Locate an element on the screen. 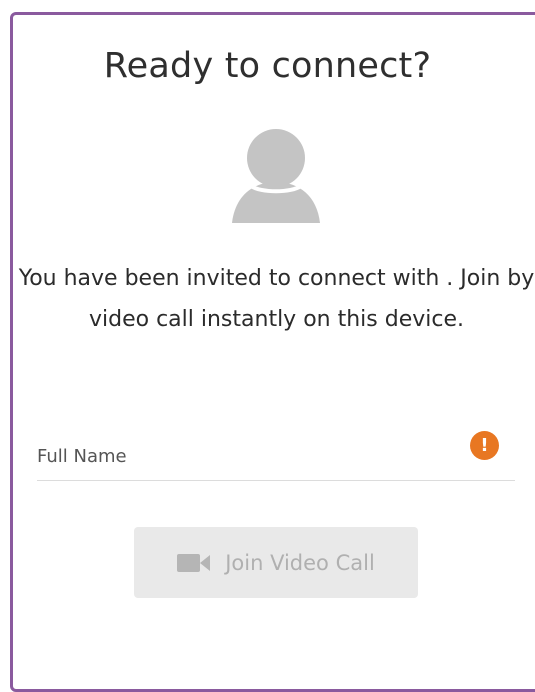 This screenshot has height=692, width=535. full-name-input is located at coordinates (247, 456).